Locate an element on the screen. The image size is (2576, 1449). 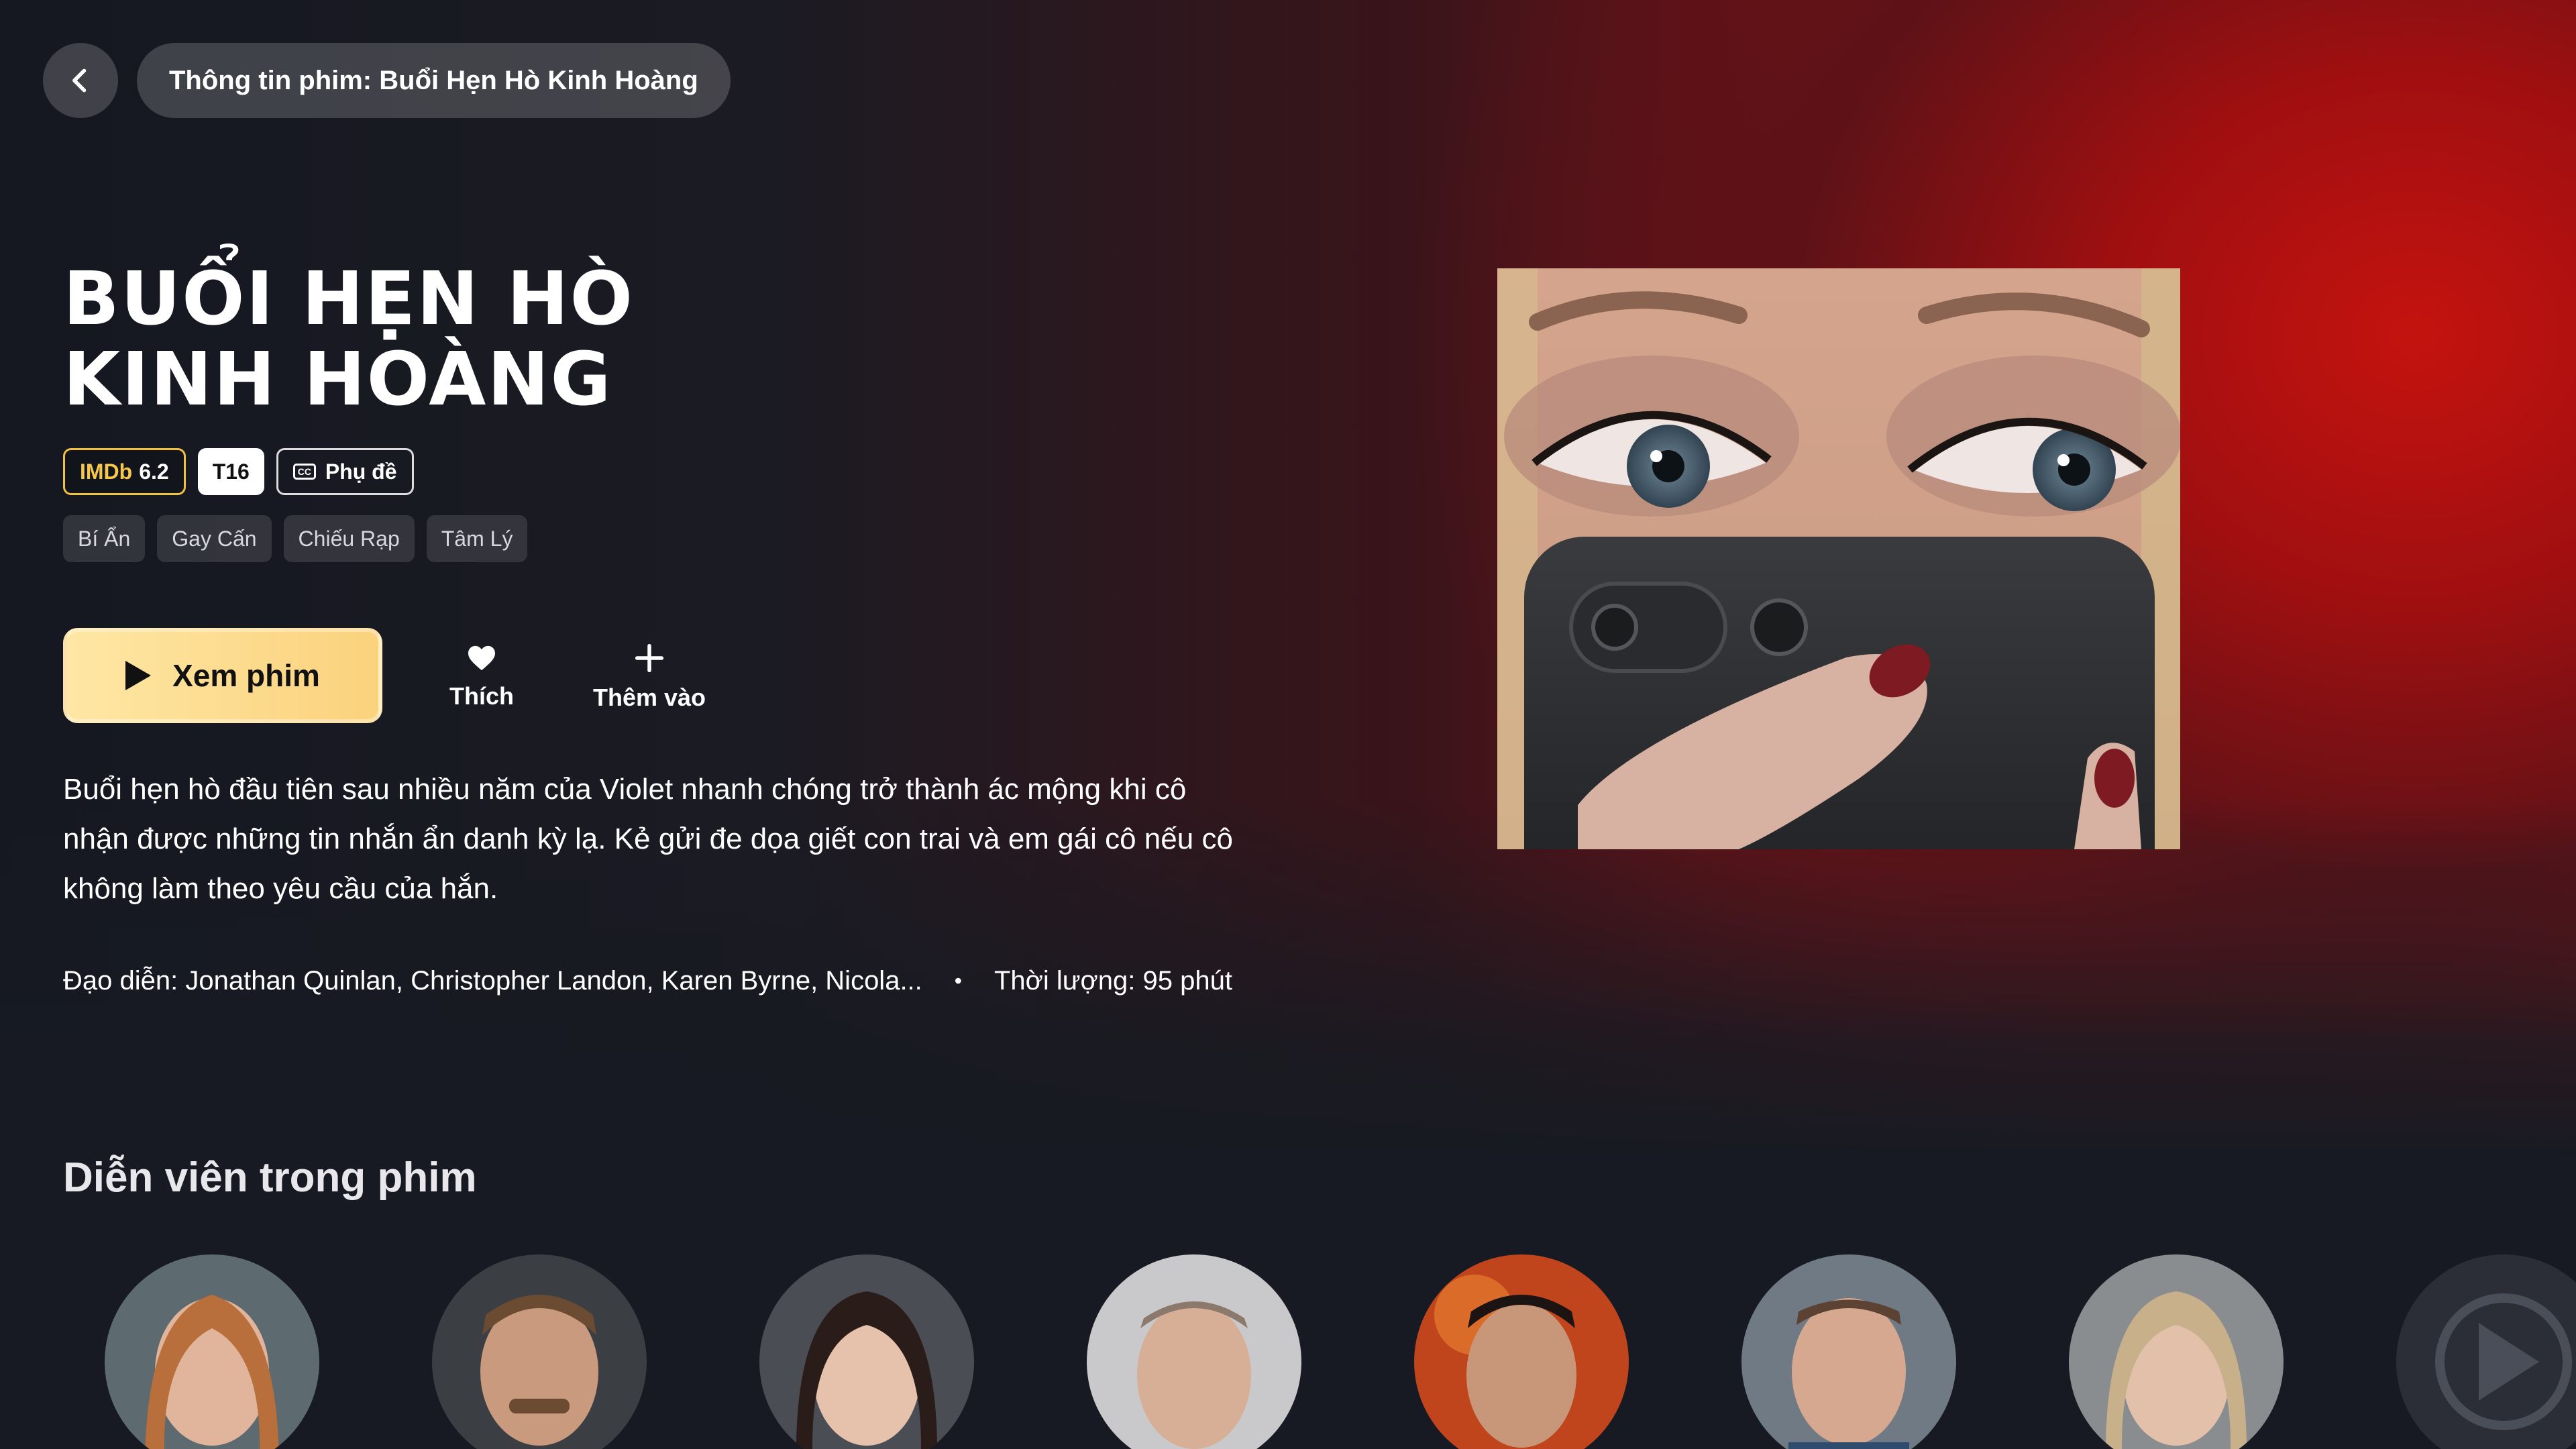
chevron-left-icon is located at coordinates (79, 80).